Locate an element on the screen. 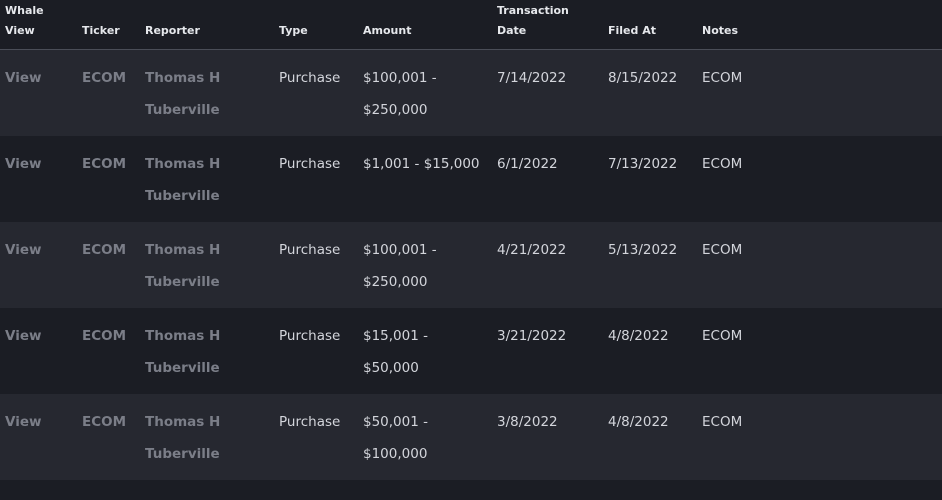 This screenshot has height=500, width=942. amount-cell: $1,001 - $15,000 is located at coordinates (421, 164).